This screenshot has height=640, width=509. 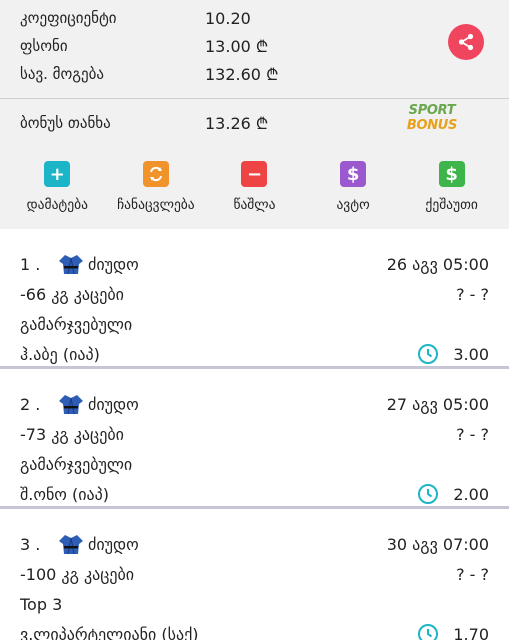 I want to click on cashout-label: ქეშაუთი, so click(x=451, y=205).